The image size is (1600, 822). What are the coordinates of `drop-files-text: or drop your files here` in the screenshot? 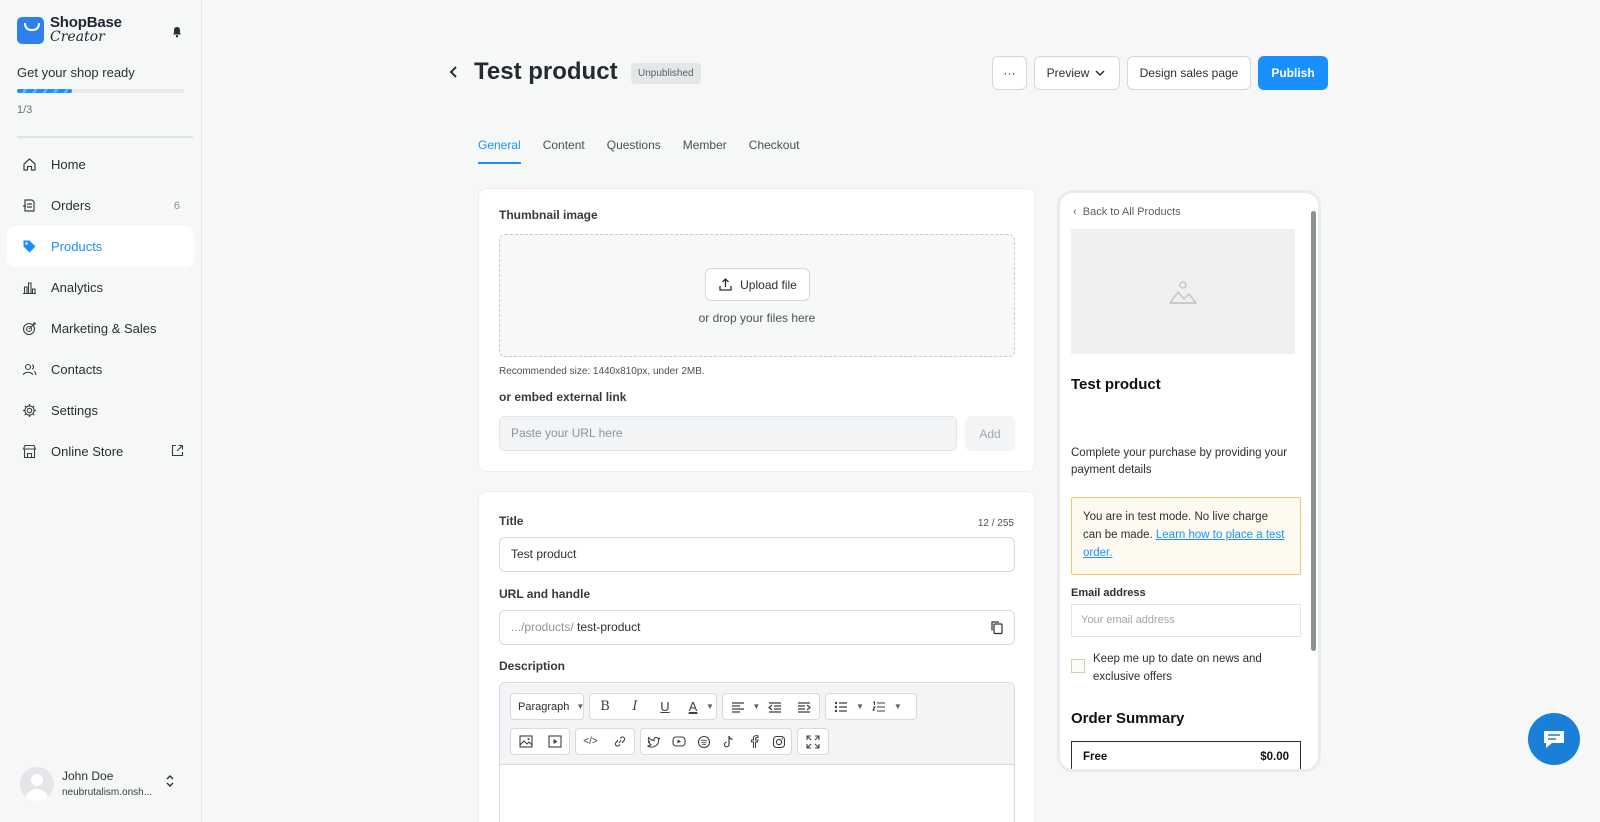 It's located at (757, 318).